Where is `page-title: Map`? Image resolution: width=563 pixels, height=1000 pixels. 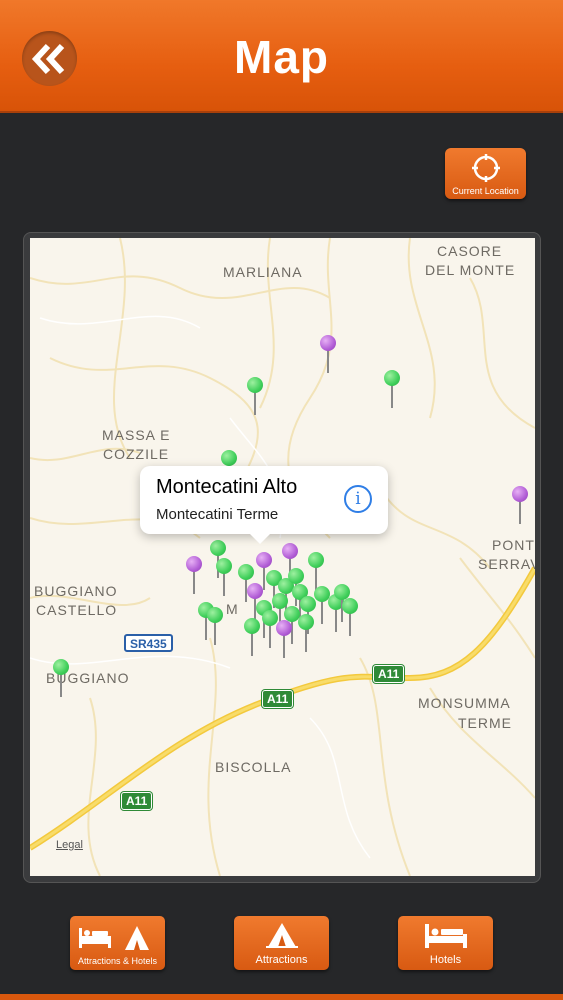 page-title: Map is located at coordinates (281, 57).